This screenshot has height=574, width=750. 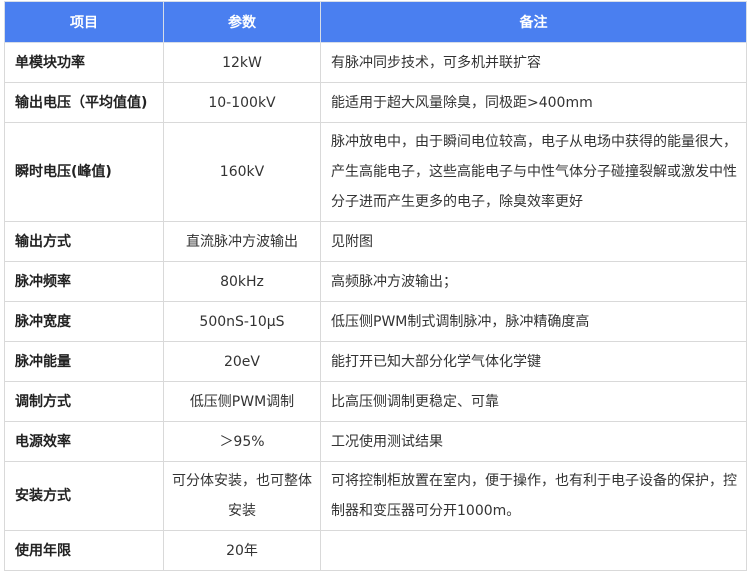 What do you see at coordinates (242, 62) in the screenshot?
I see `row-param: 12kW` at bounding box center [242, 62].